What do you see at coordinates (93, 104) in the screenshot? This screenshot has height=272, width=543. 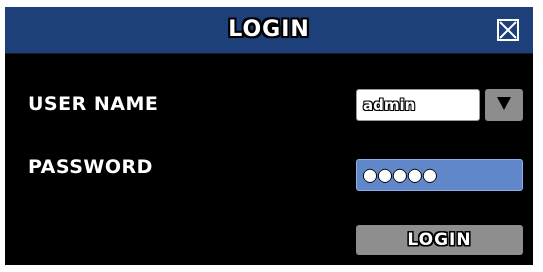 I see `username-label: USER NAME` at bounding box center [93, 104].